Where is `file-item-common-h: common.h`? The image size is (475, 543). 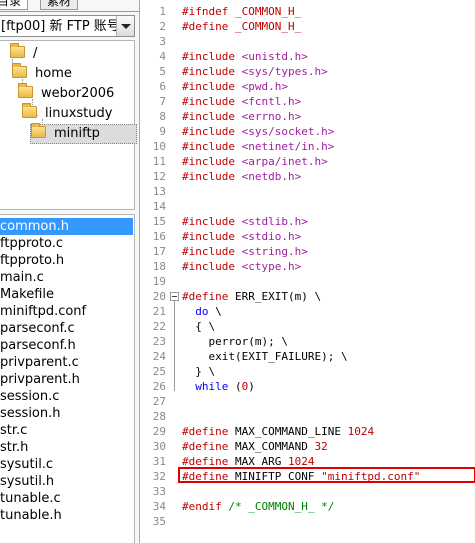 file-item-common-h: common.h is located at coordinates (66, 226).